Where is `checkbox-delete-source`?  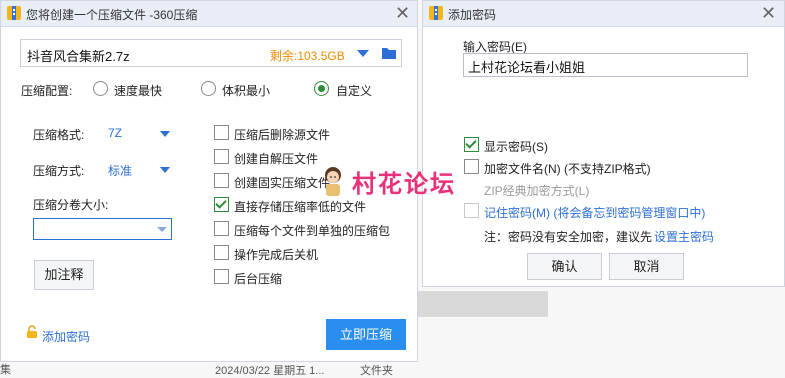
checkbox-delete-source is located at coordinates (221, 132).